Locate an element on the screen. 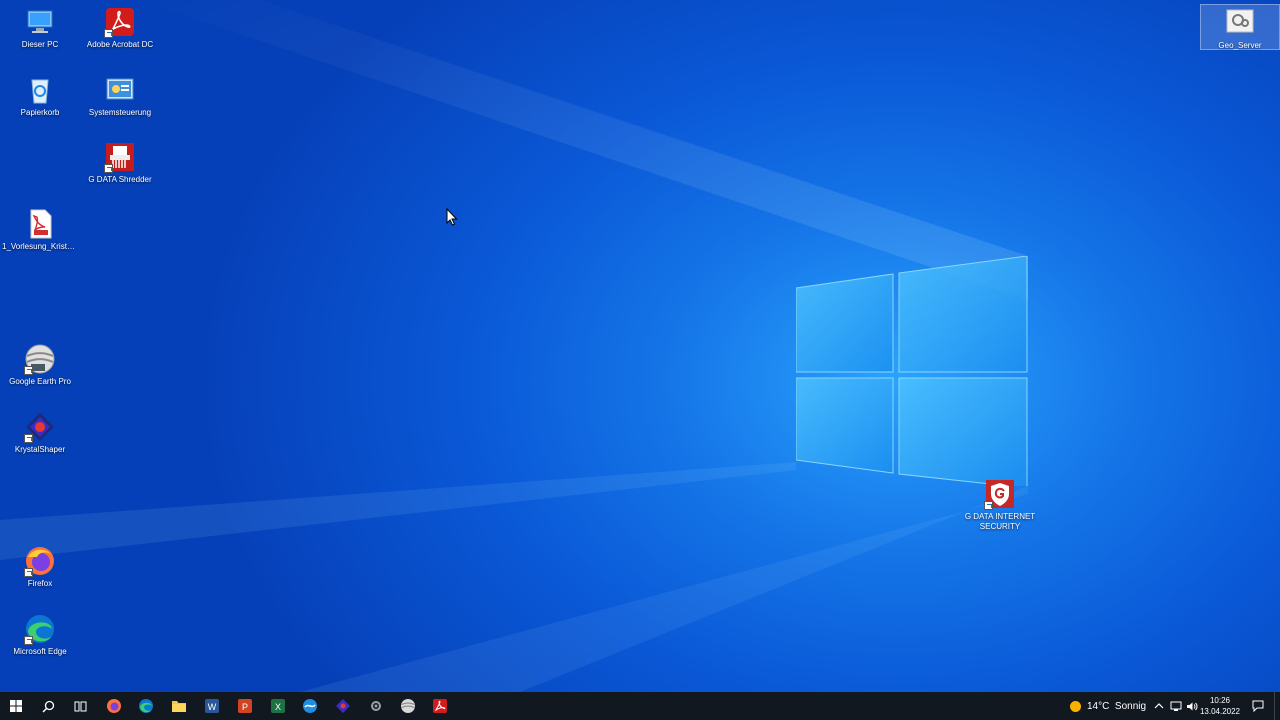 The image size is (1280, 720). network-icon is located at coordinates (1176, 706).